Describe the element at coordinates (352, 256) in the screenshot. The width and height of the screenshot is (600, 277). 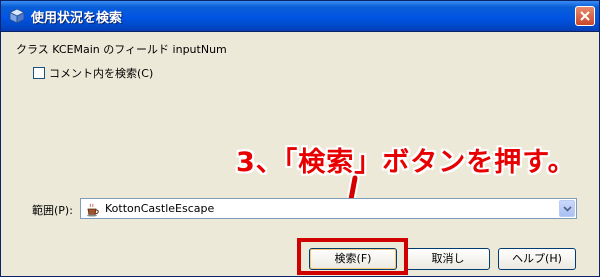
I see `search-button-highlight` at that location.